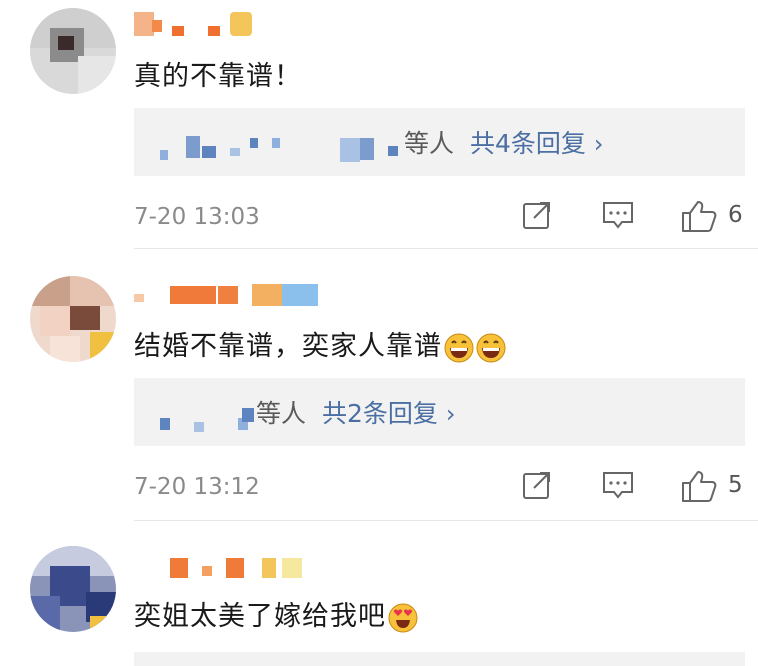 This screenshot has height=666, width=758. I want to click on reply-preview: 等人 共2条回复 ›, so click(439, 412).